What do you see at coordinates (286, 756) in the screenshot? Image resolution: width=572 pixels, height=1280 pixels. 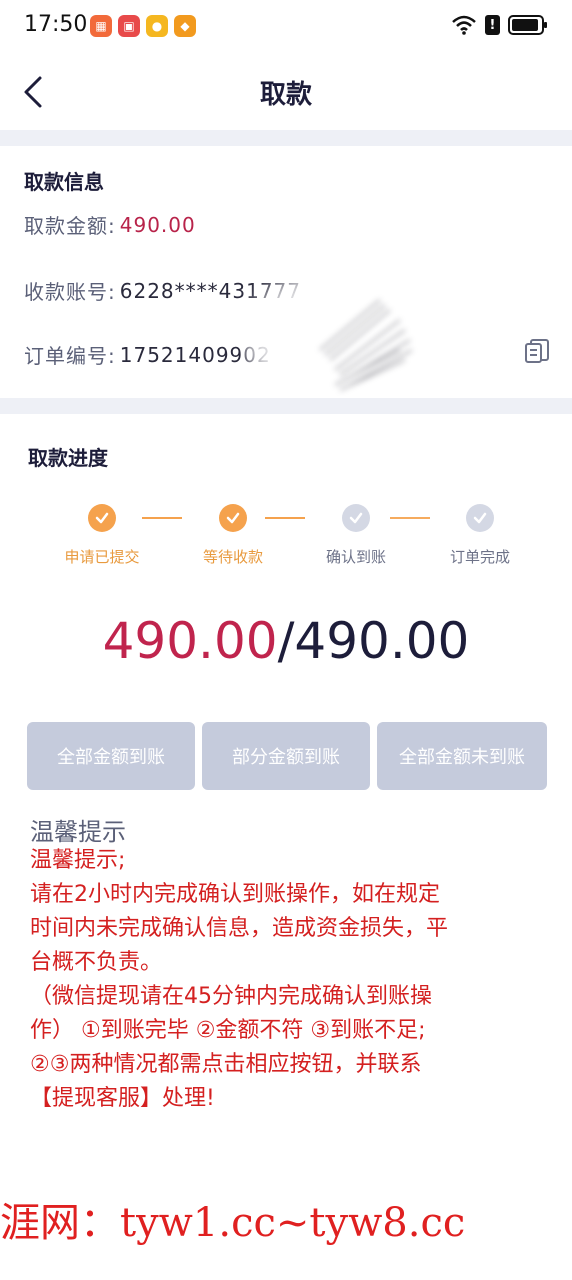 I see `partial-amount-received-button: 部分金额到账` at bounding box center [286, 756].